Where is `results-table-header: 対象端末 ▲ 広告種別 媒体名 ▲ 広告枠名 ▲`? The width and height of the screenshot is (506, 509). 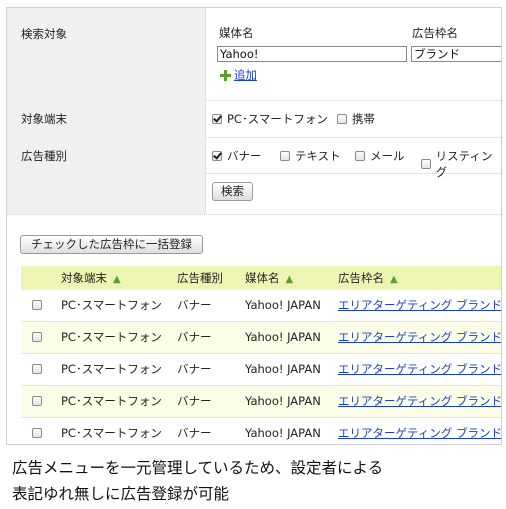
results-table-header: 対象端末 ▲ 広告種別 媒体名 ▲ 広告枠名 ▲ is located at coordinates (261, 278).